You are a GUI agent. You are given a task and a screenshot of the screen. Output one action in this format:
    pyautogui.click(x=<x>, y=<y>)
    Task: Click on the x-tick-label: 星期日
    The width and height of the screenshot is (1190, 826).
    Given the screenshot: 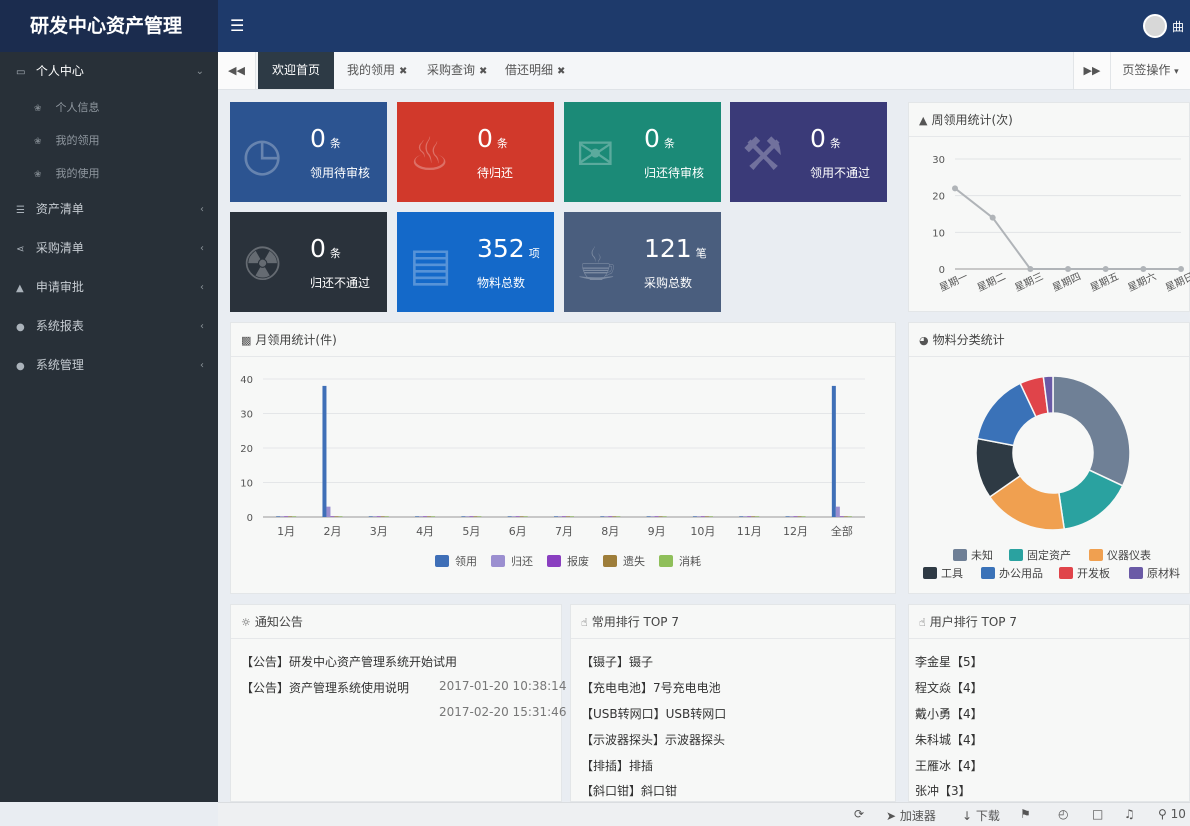 What is the action you would take?
    pyautogui.click(x=1177, y=283)
    